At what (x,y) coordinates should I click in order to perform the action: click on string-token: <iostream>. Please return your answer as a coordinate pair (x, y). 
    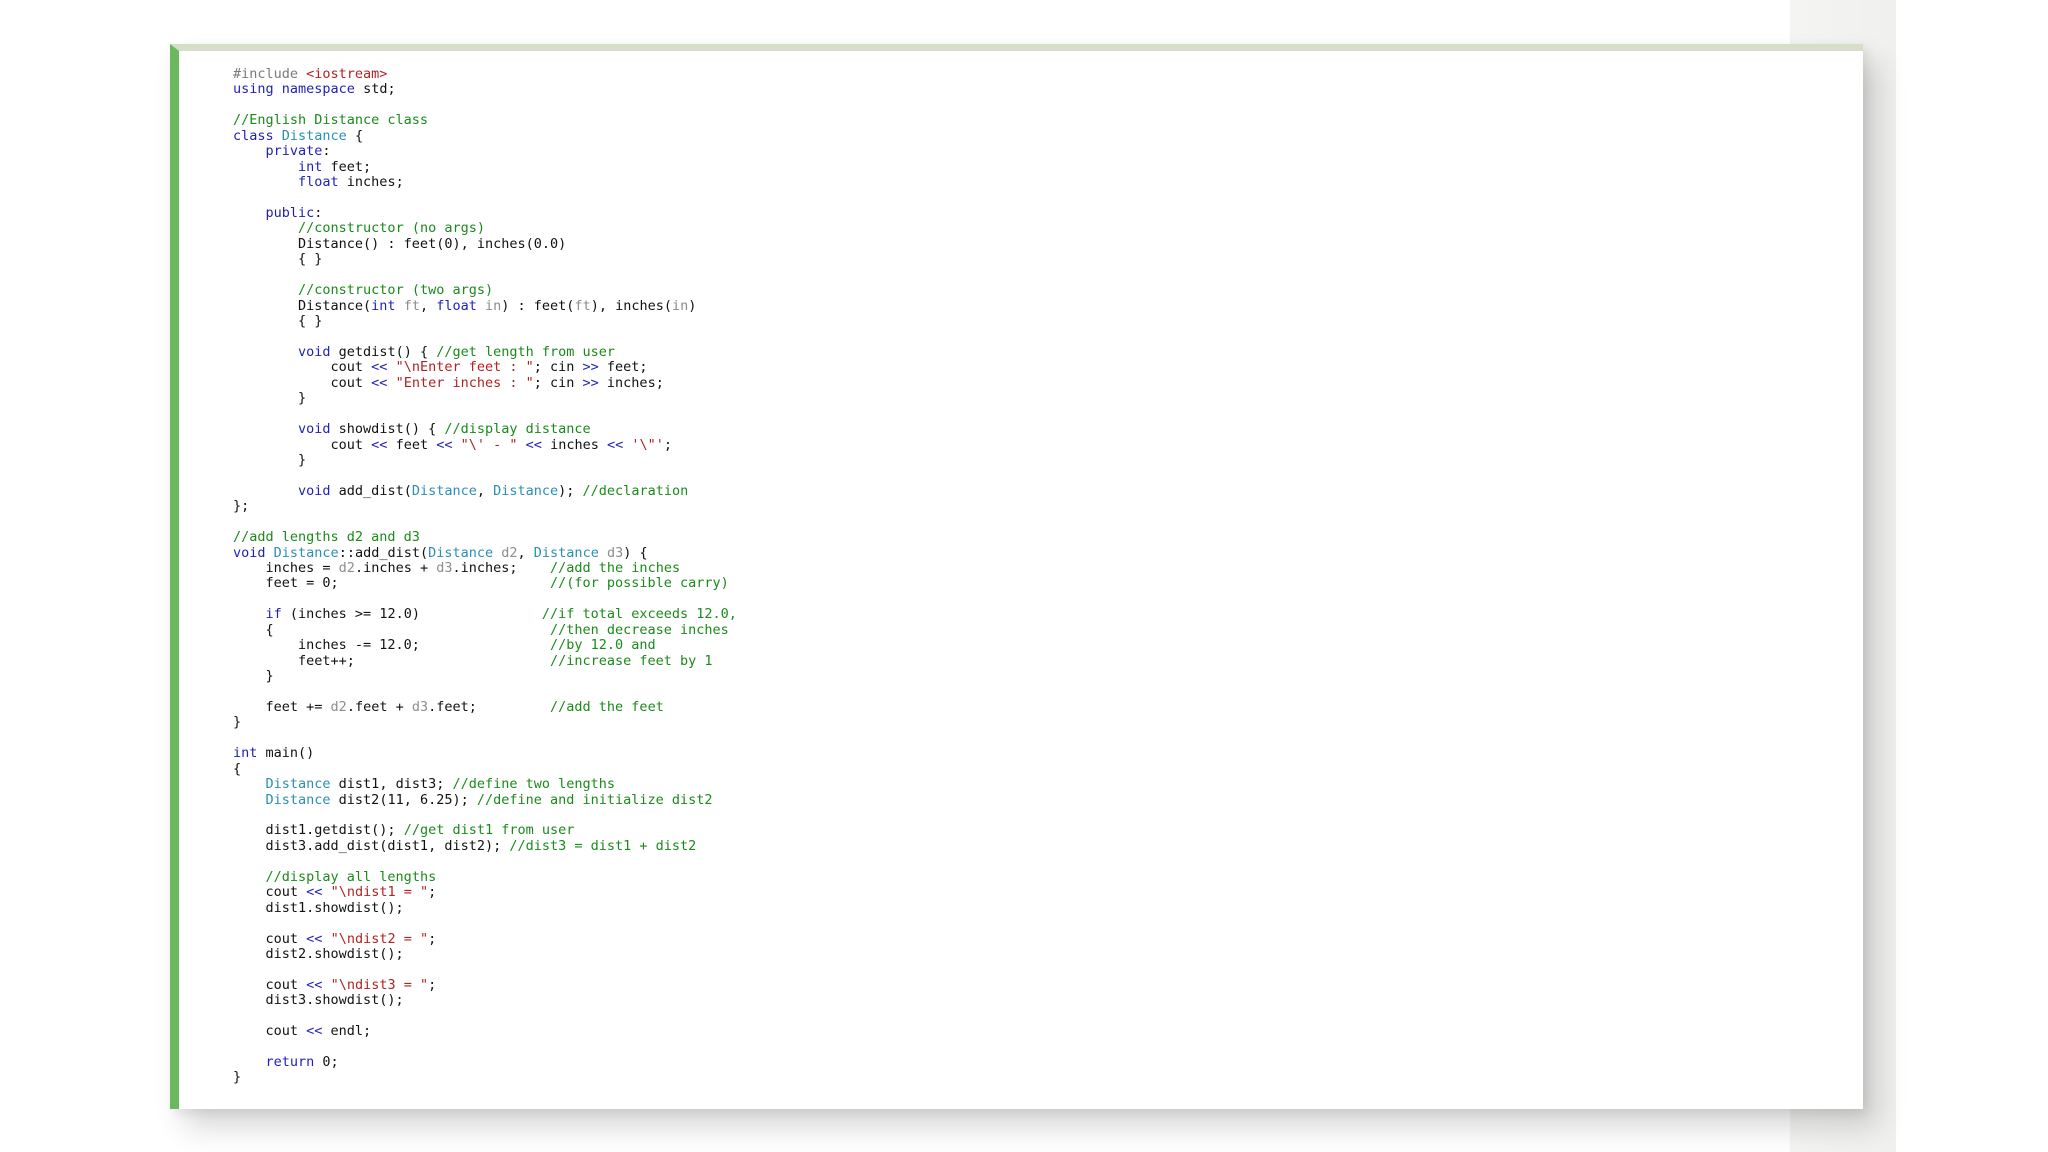
    Looking at the image, I should click on (347, 74).